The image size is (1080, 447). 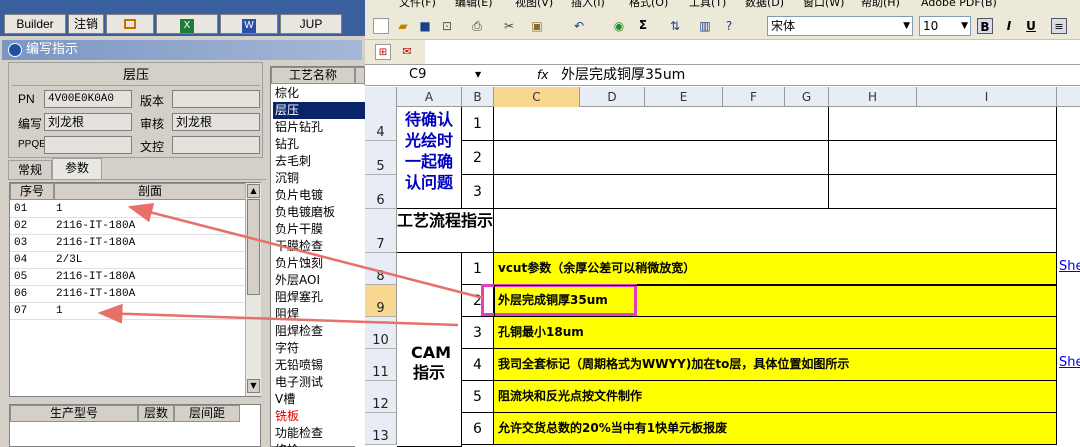 I want to click on annotation-arrows, so click(x=290, y=264).